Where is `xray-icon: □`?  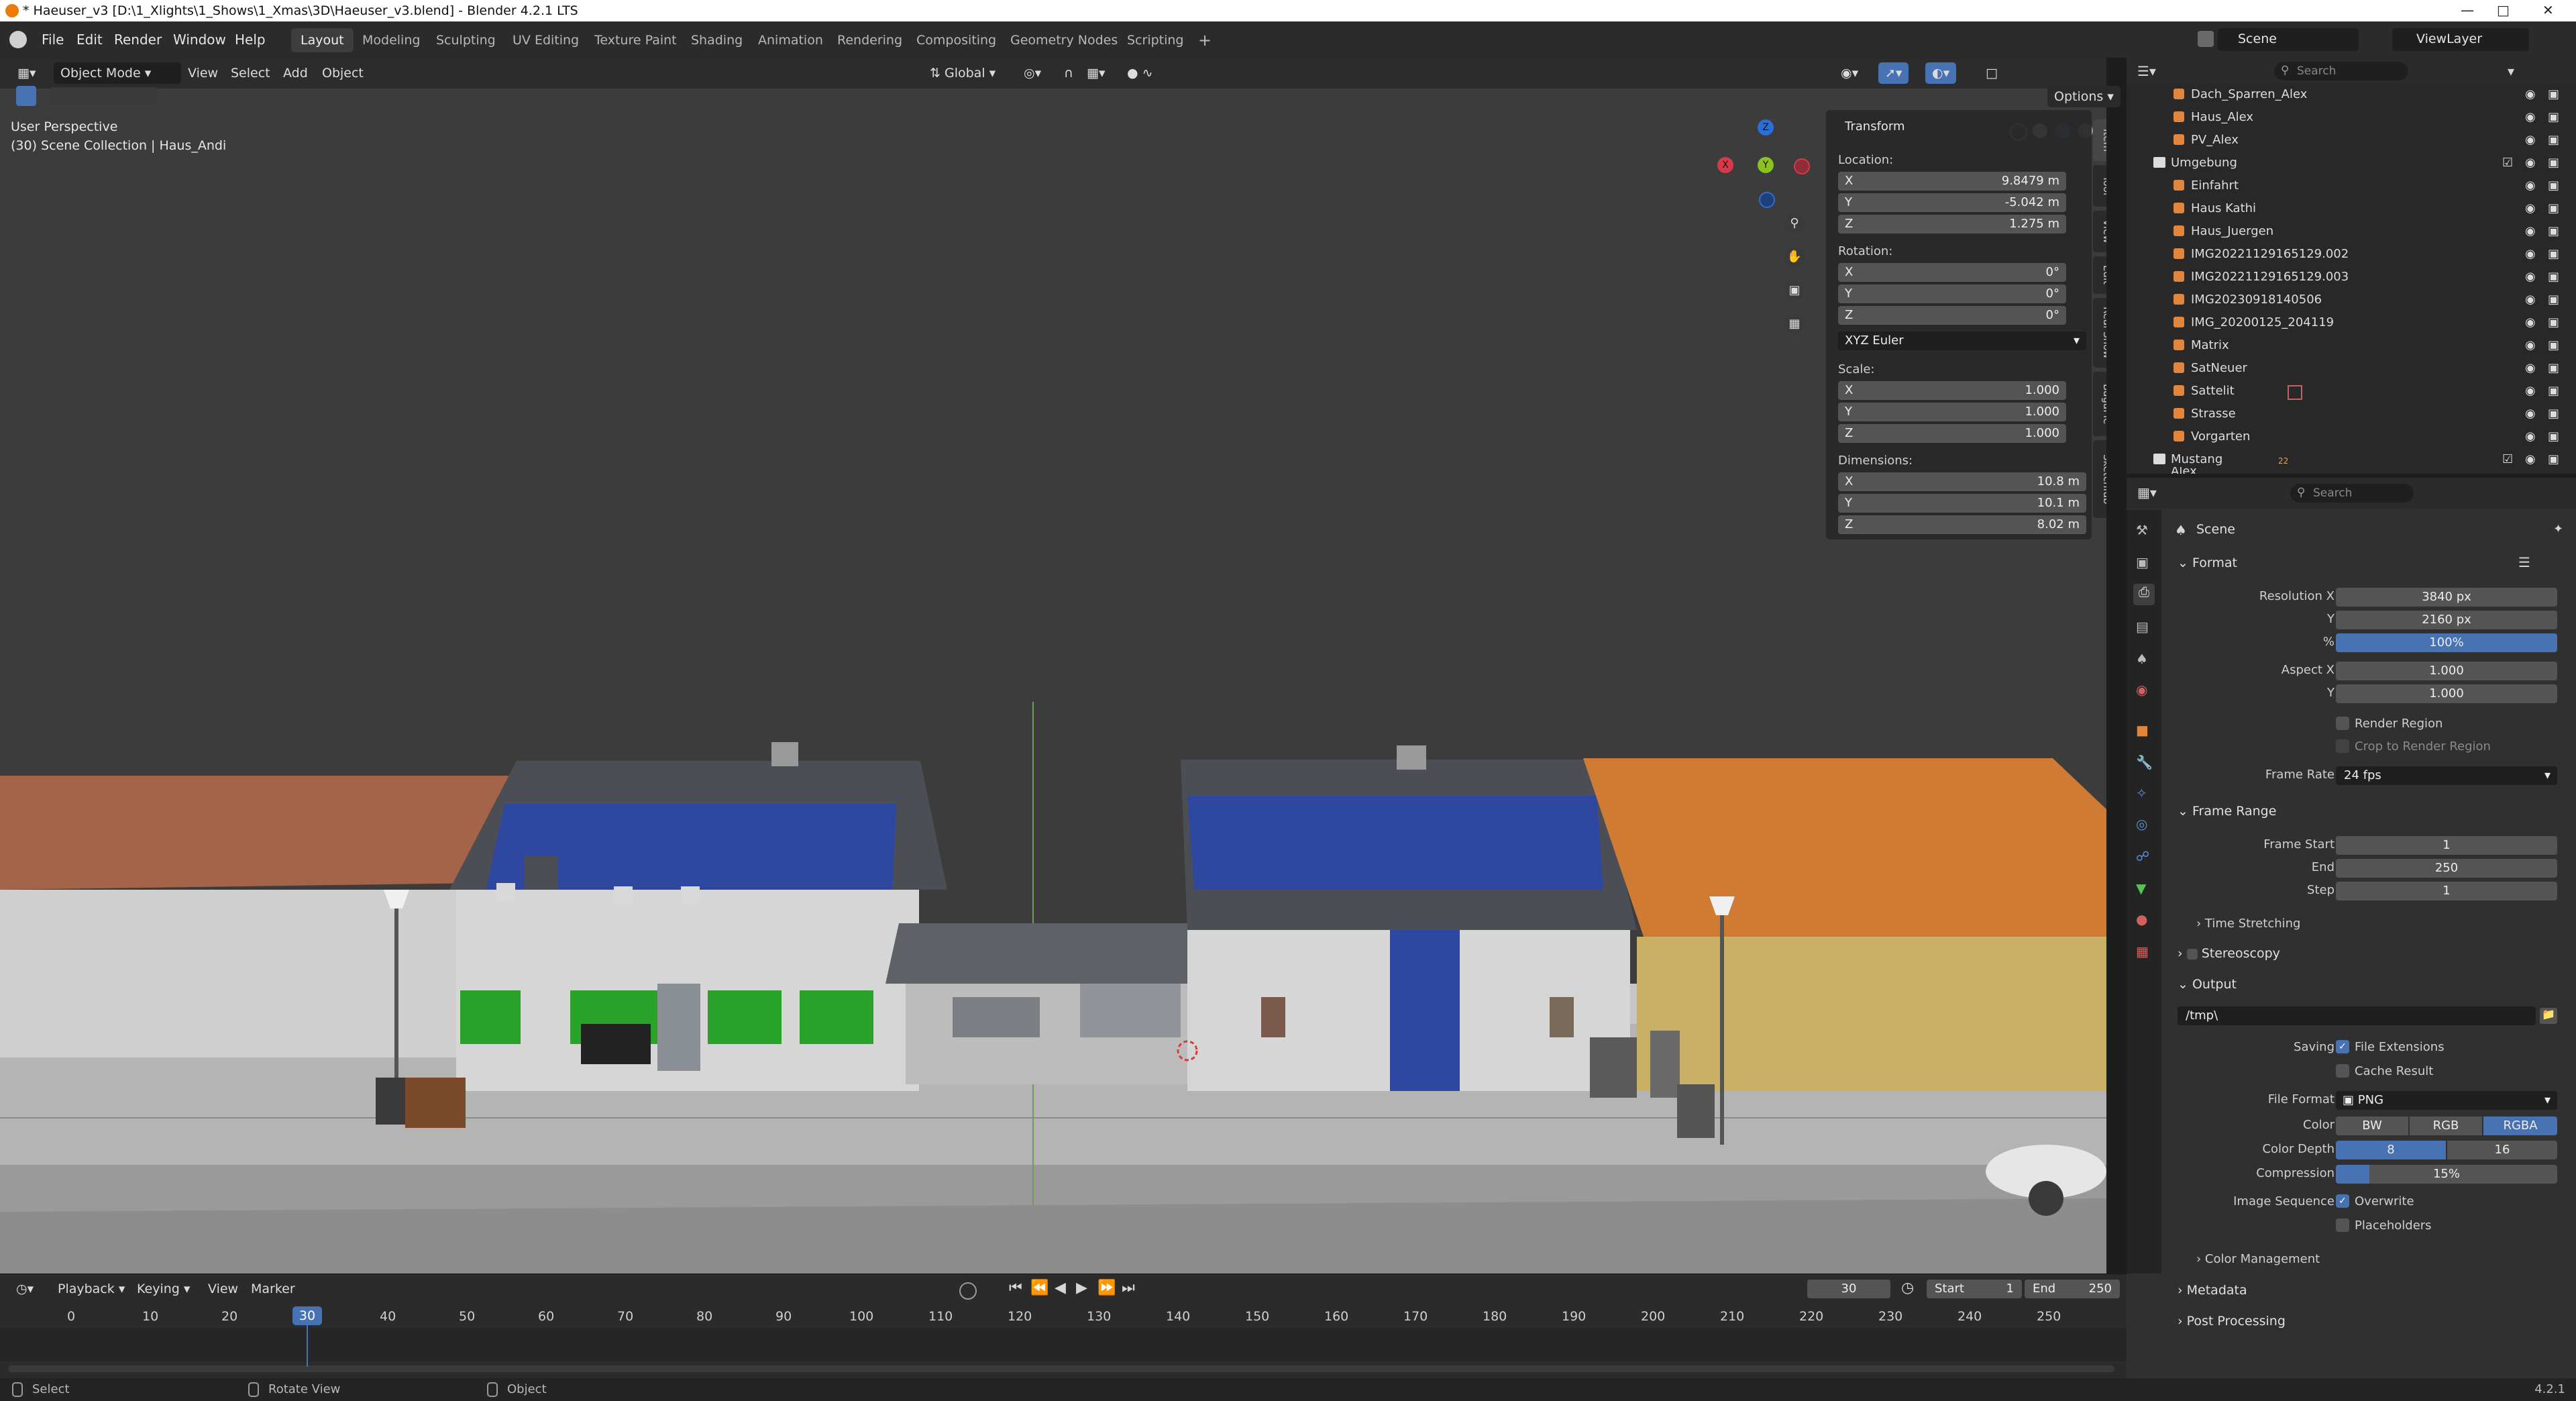 xray-icon: □ is located at coordinates (1991, 73).